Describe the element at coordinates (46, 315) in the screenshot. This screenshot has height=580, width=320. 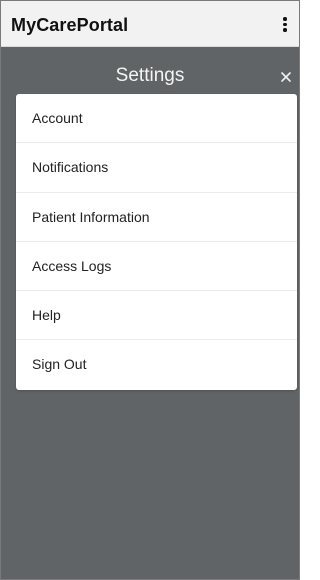
I see `menu-item-label: Help` at that location.